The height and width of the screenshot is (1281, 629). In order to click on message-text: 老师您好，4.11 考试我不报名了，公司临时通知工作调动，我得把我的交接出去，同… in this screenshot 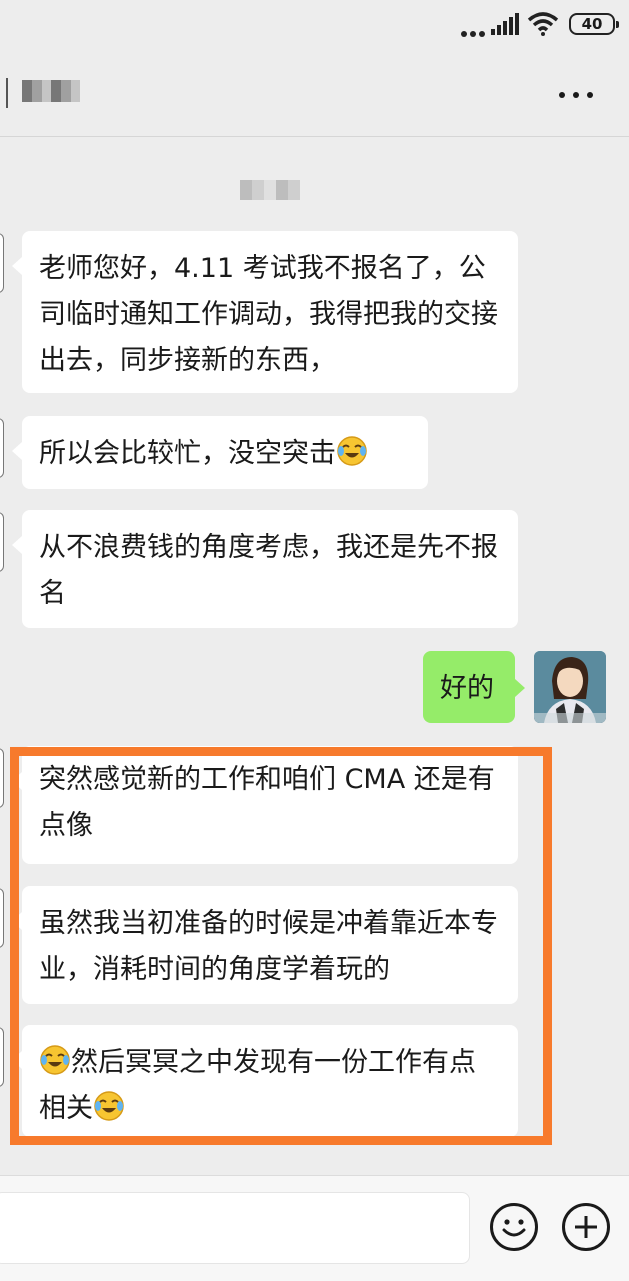, I will do `click(268, 314)`.